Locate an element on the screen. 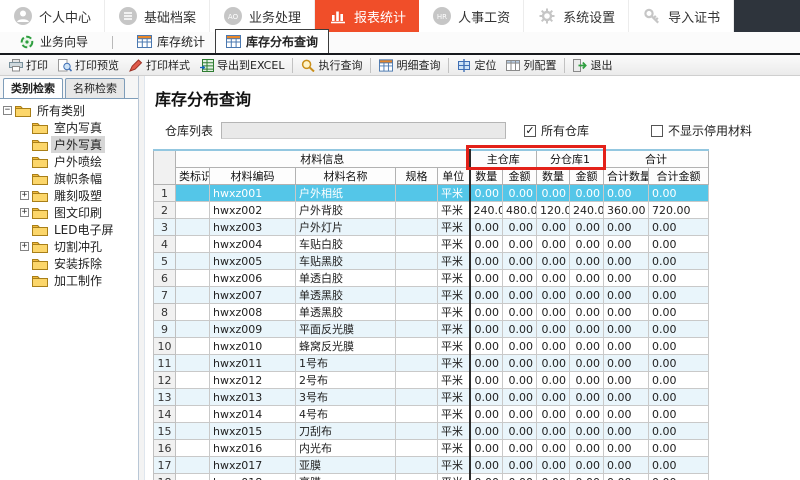 The image size is (800, 480). hide-disabled-checkbox-group: 不显示停用材料 is located at coordinates (701, 130).